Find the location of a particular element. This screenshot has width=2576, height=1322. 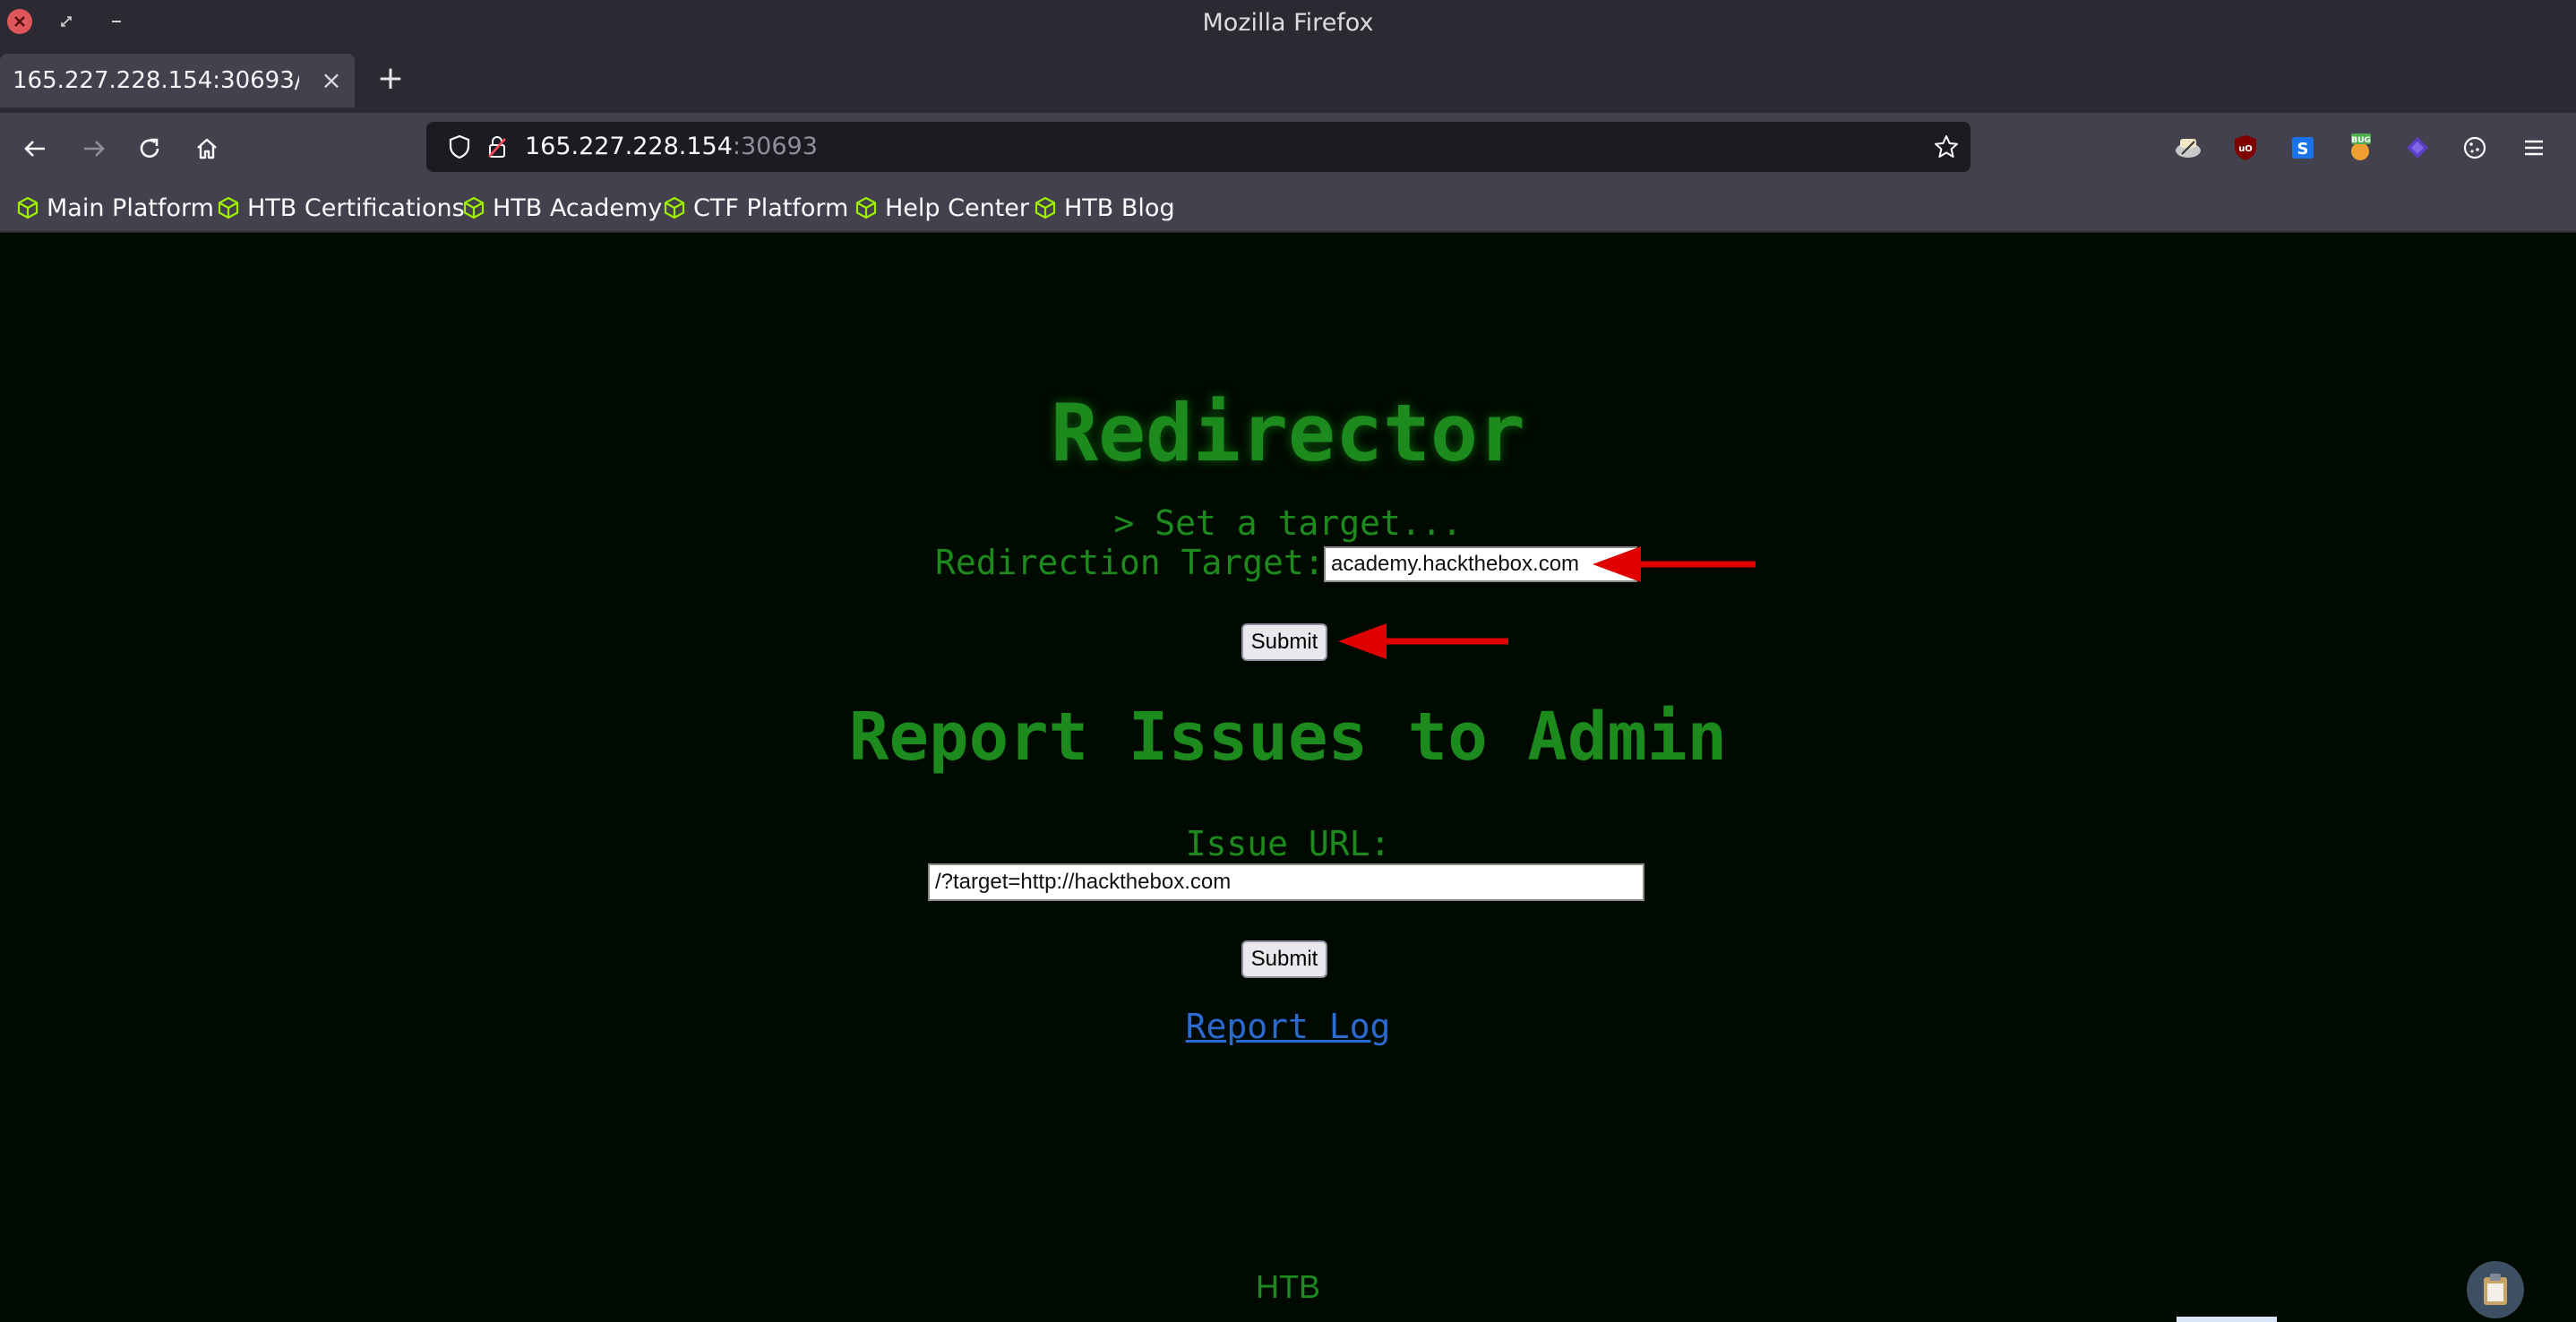

footer-text: HTB is located at coordinates (1288, 1286).